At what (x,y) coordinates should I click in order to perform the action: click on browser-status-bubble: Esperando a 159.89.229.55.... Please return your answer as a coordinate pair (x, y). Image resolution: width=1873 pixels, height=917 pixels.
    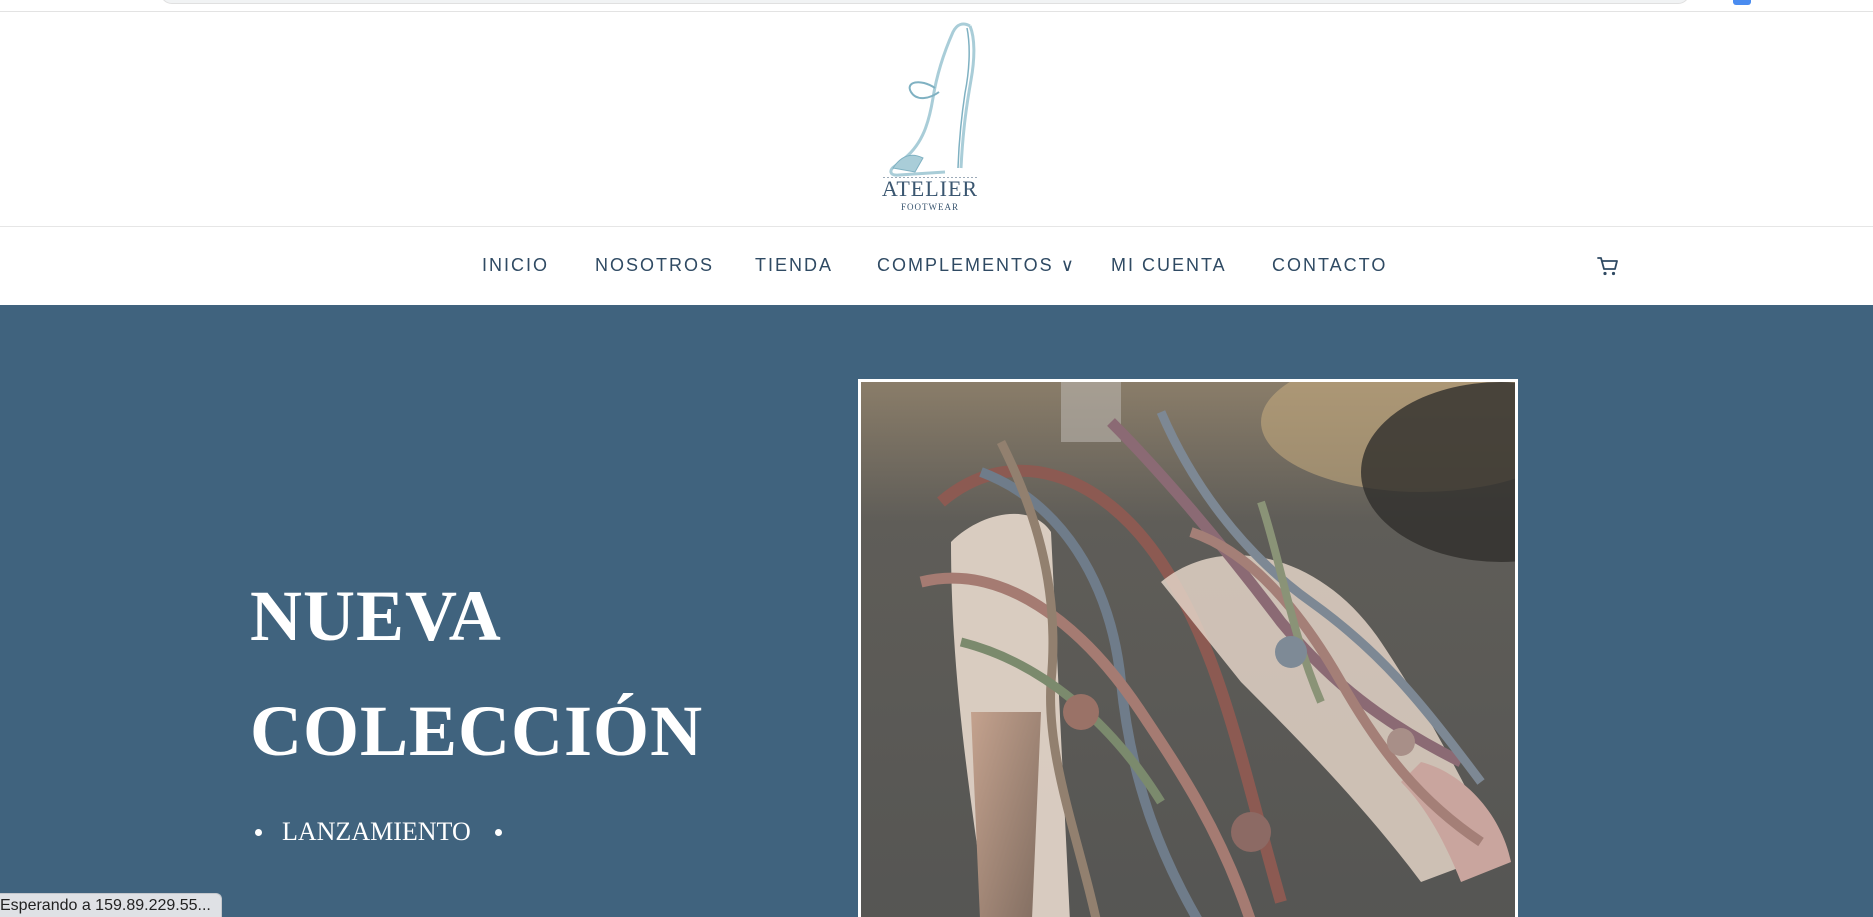
    Looking at the image, I should click on (111, 905).